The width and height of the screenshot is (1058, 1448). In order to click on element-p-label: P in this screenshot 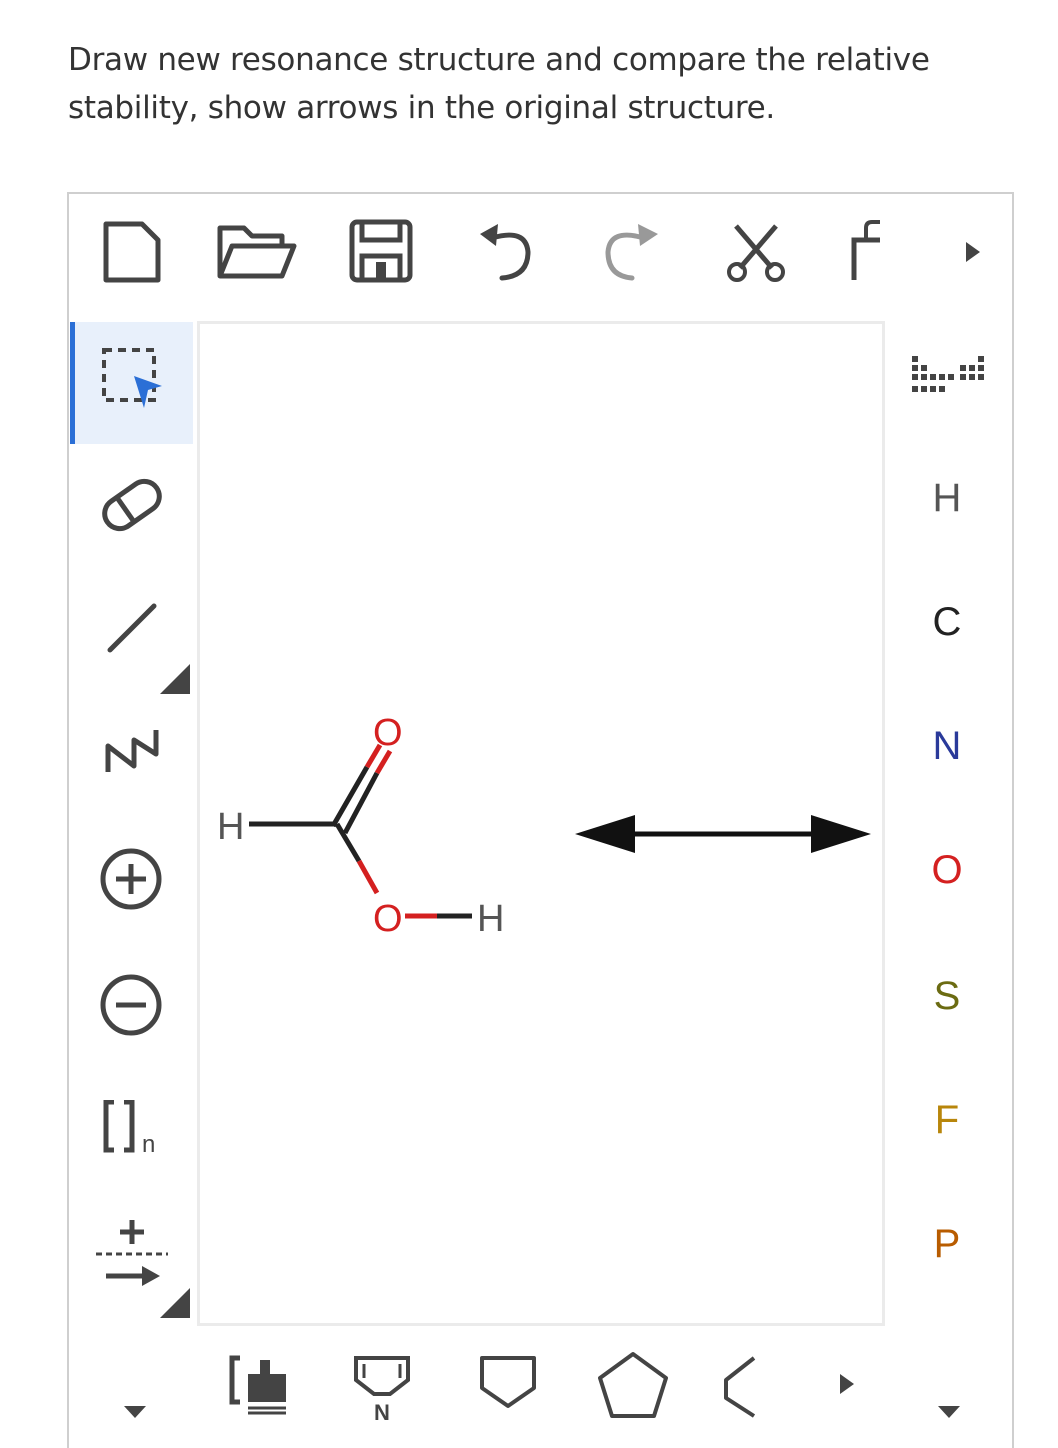, I will do `click(947, 1244)`.